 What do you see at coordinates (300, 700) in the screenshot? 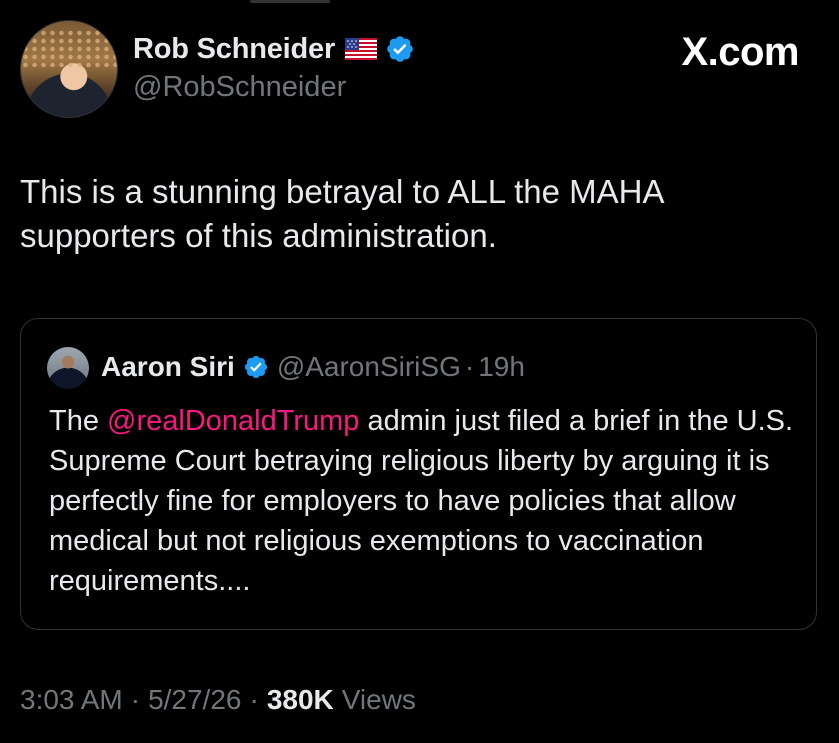
I see `views-count: 380K` at bounding box center [300, 700].